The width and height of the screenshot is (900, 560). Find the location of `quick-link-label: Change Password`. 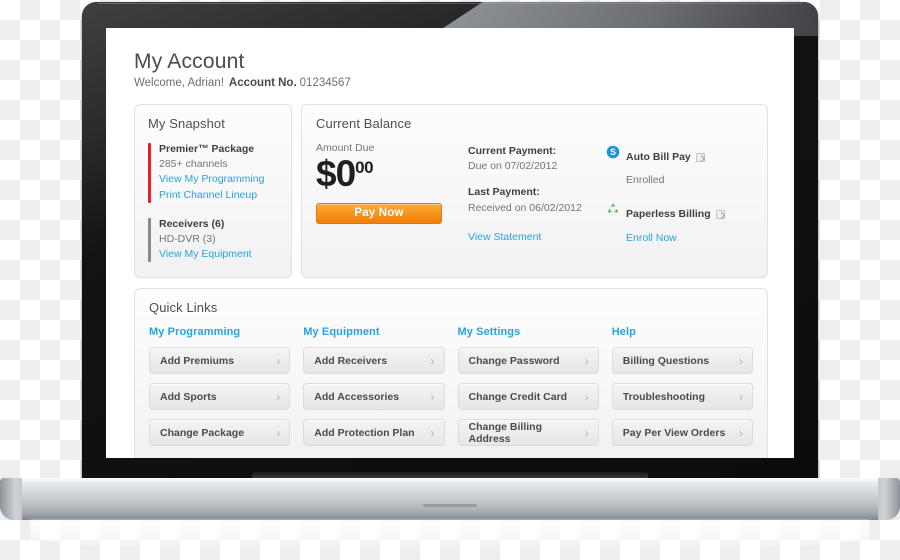

quick-link-label: Change Password is located at coordinates (514, 360).